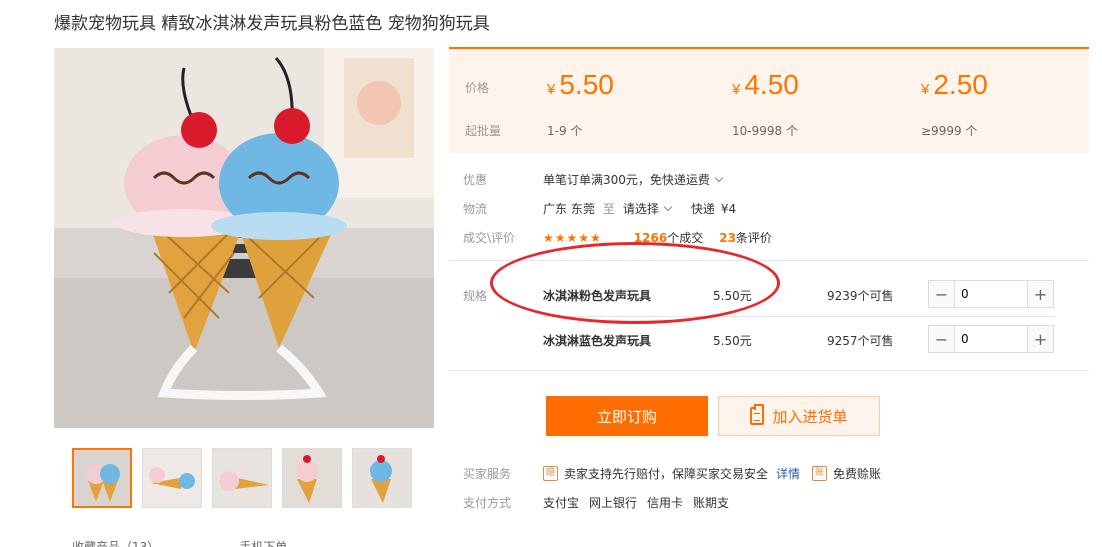  Describe the element at coordinates (860, 296) in the screenshot. I see `spec-stock: 9239个可售` at that location.